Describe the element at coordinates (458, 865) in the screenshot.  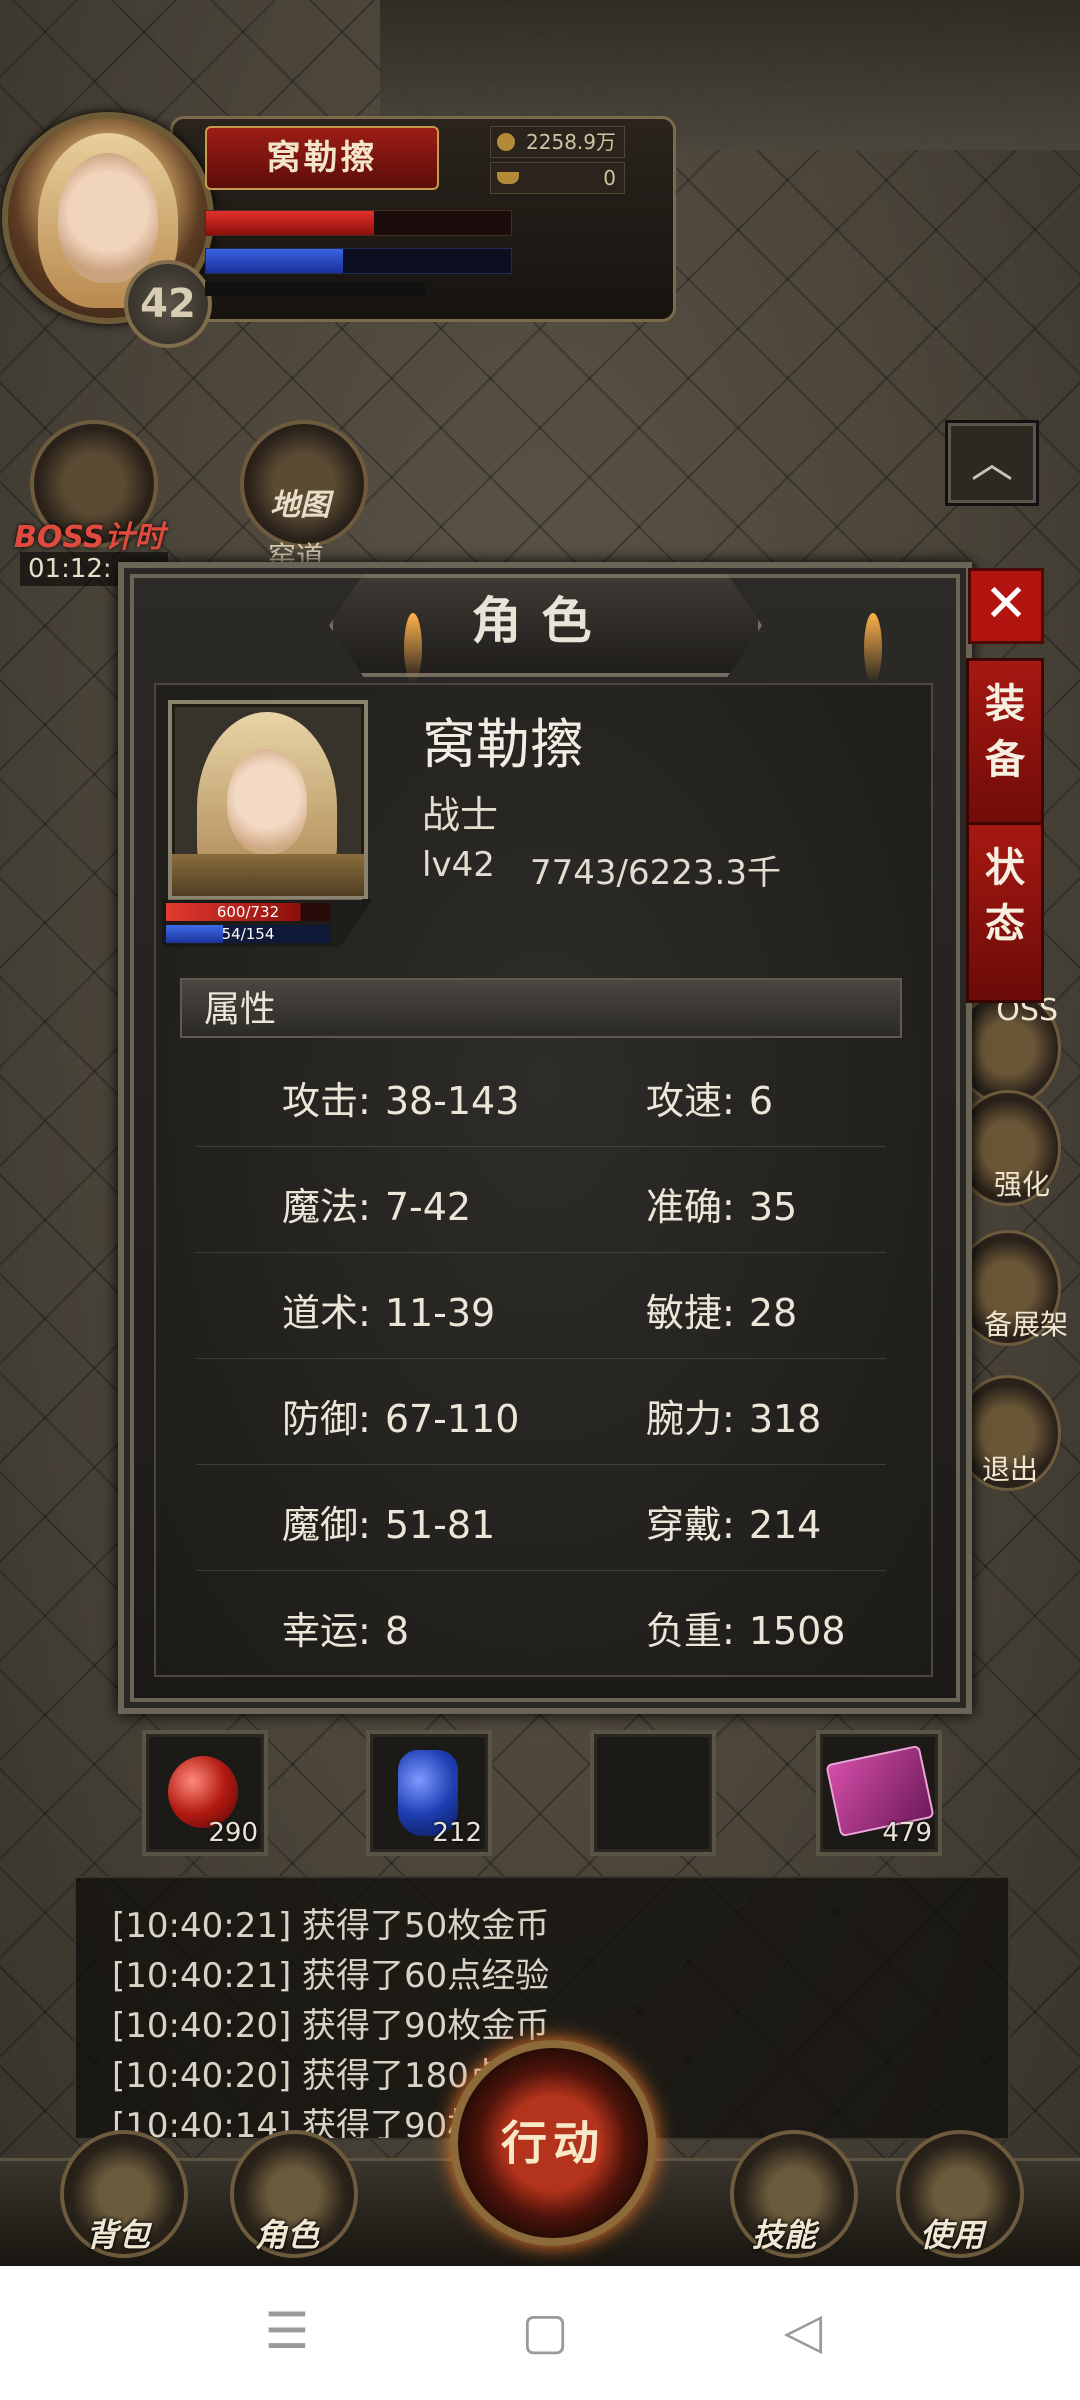
I see `character-level: lv42` at that location.